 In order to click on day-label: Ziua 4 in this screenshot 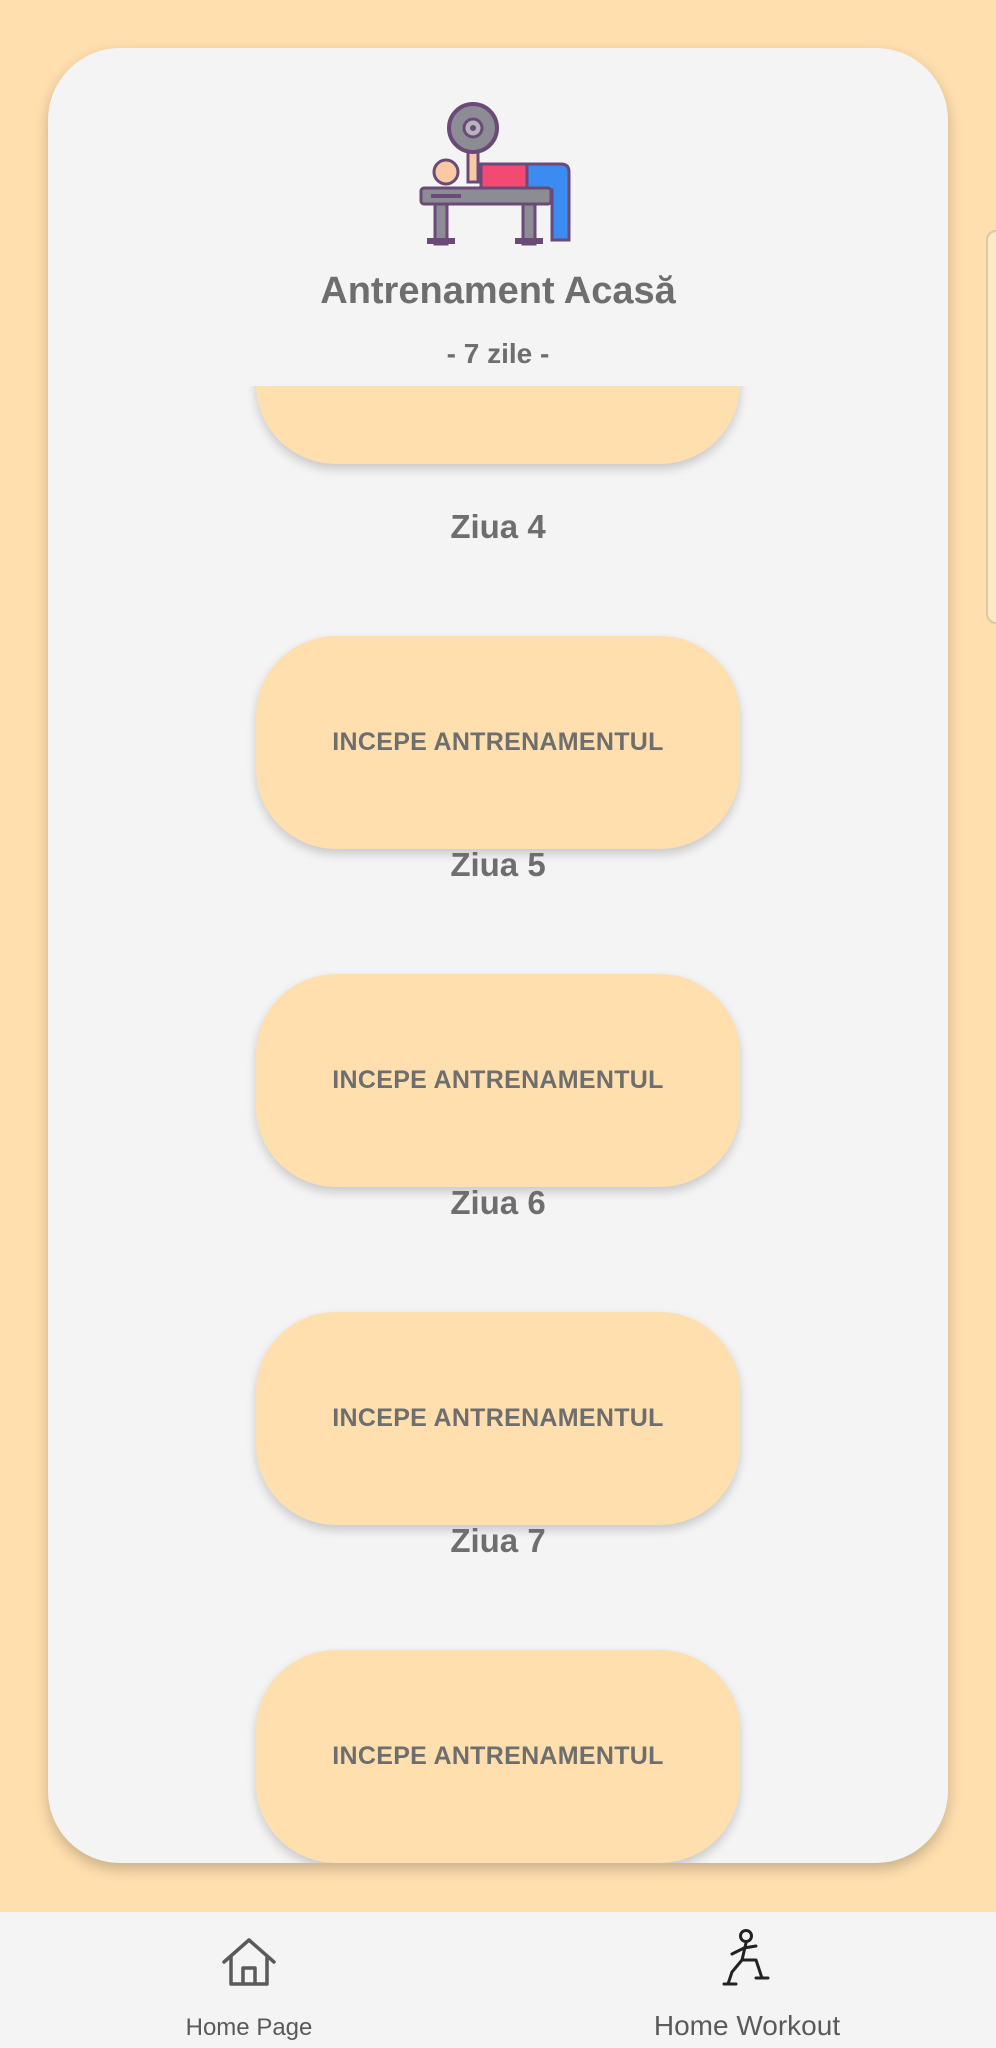, I will do `click(498, 526)`.